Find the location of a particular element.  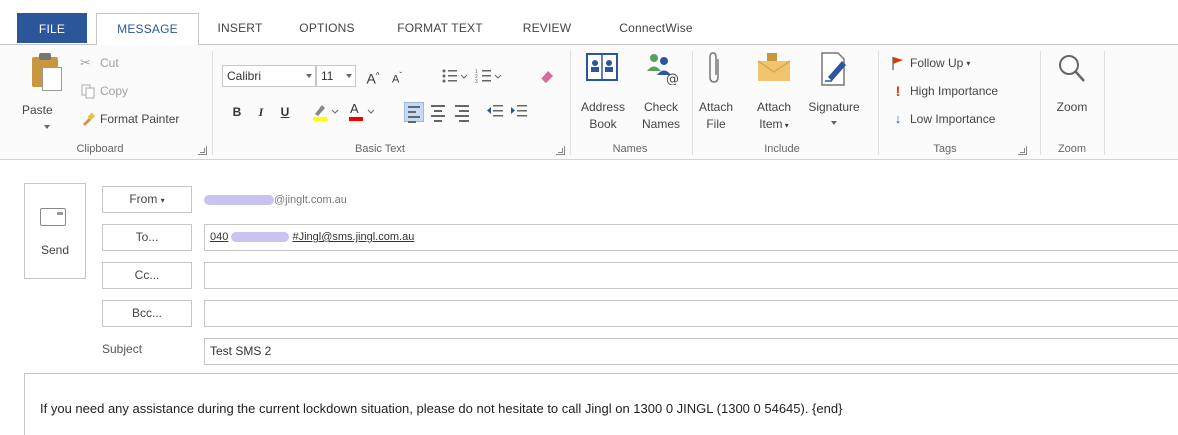

bullet-list-icon is located at coordinates (455, 76).